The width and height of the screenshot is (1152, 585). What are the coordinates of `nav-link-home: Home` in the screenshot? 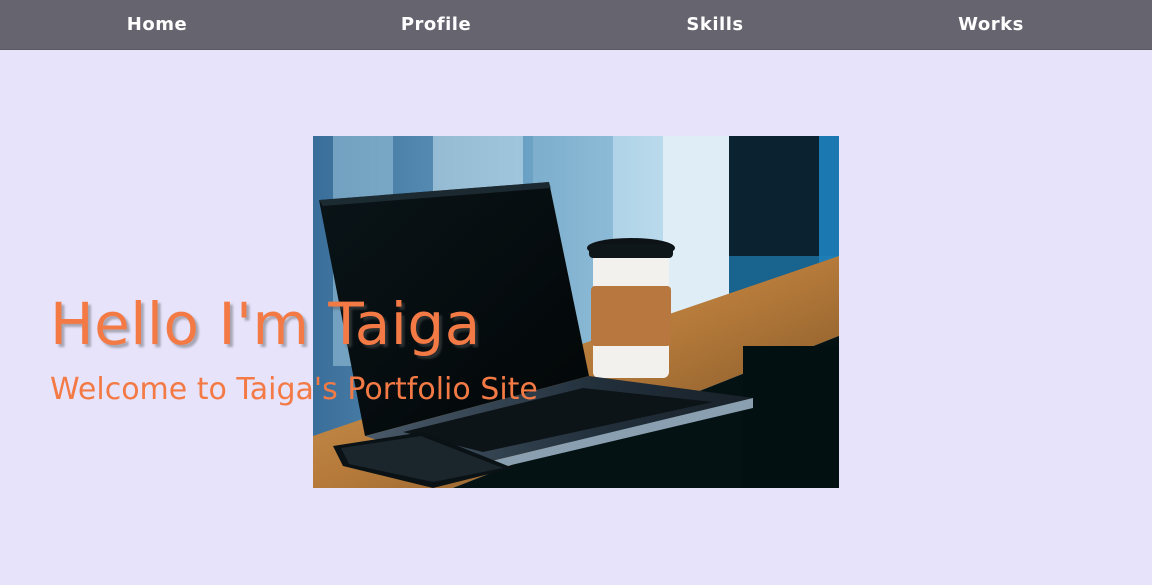 It's located at (157, 24).